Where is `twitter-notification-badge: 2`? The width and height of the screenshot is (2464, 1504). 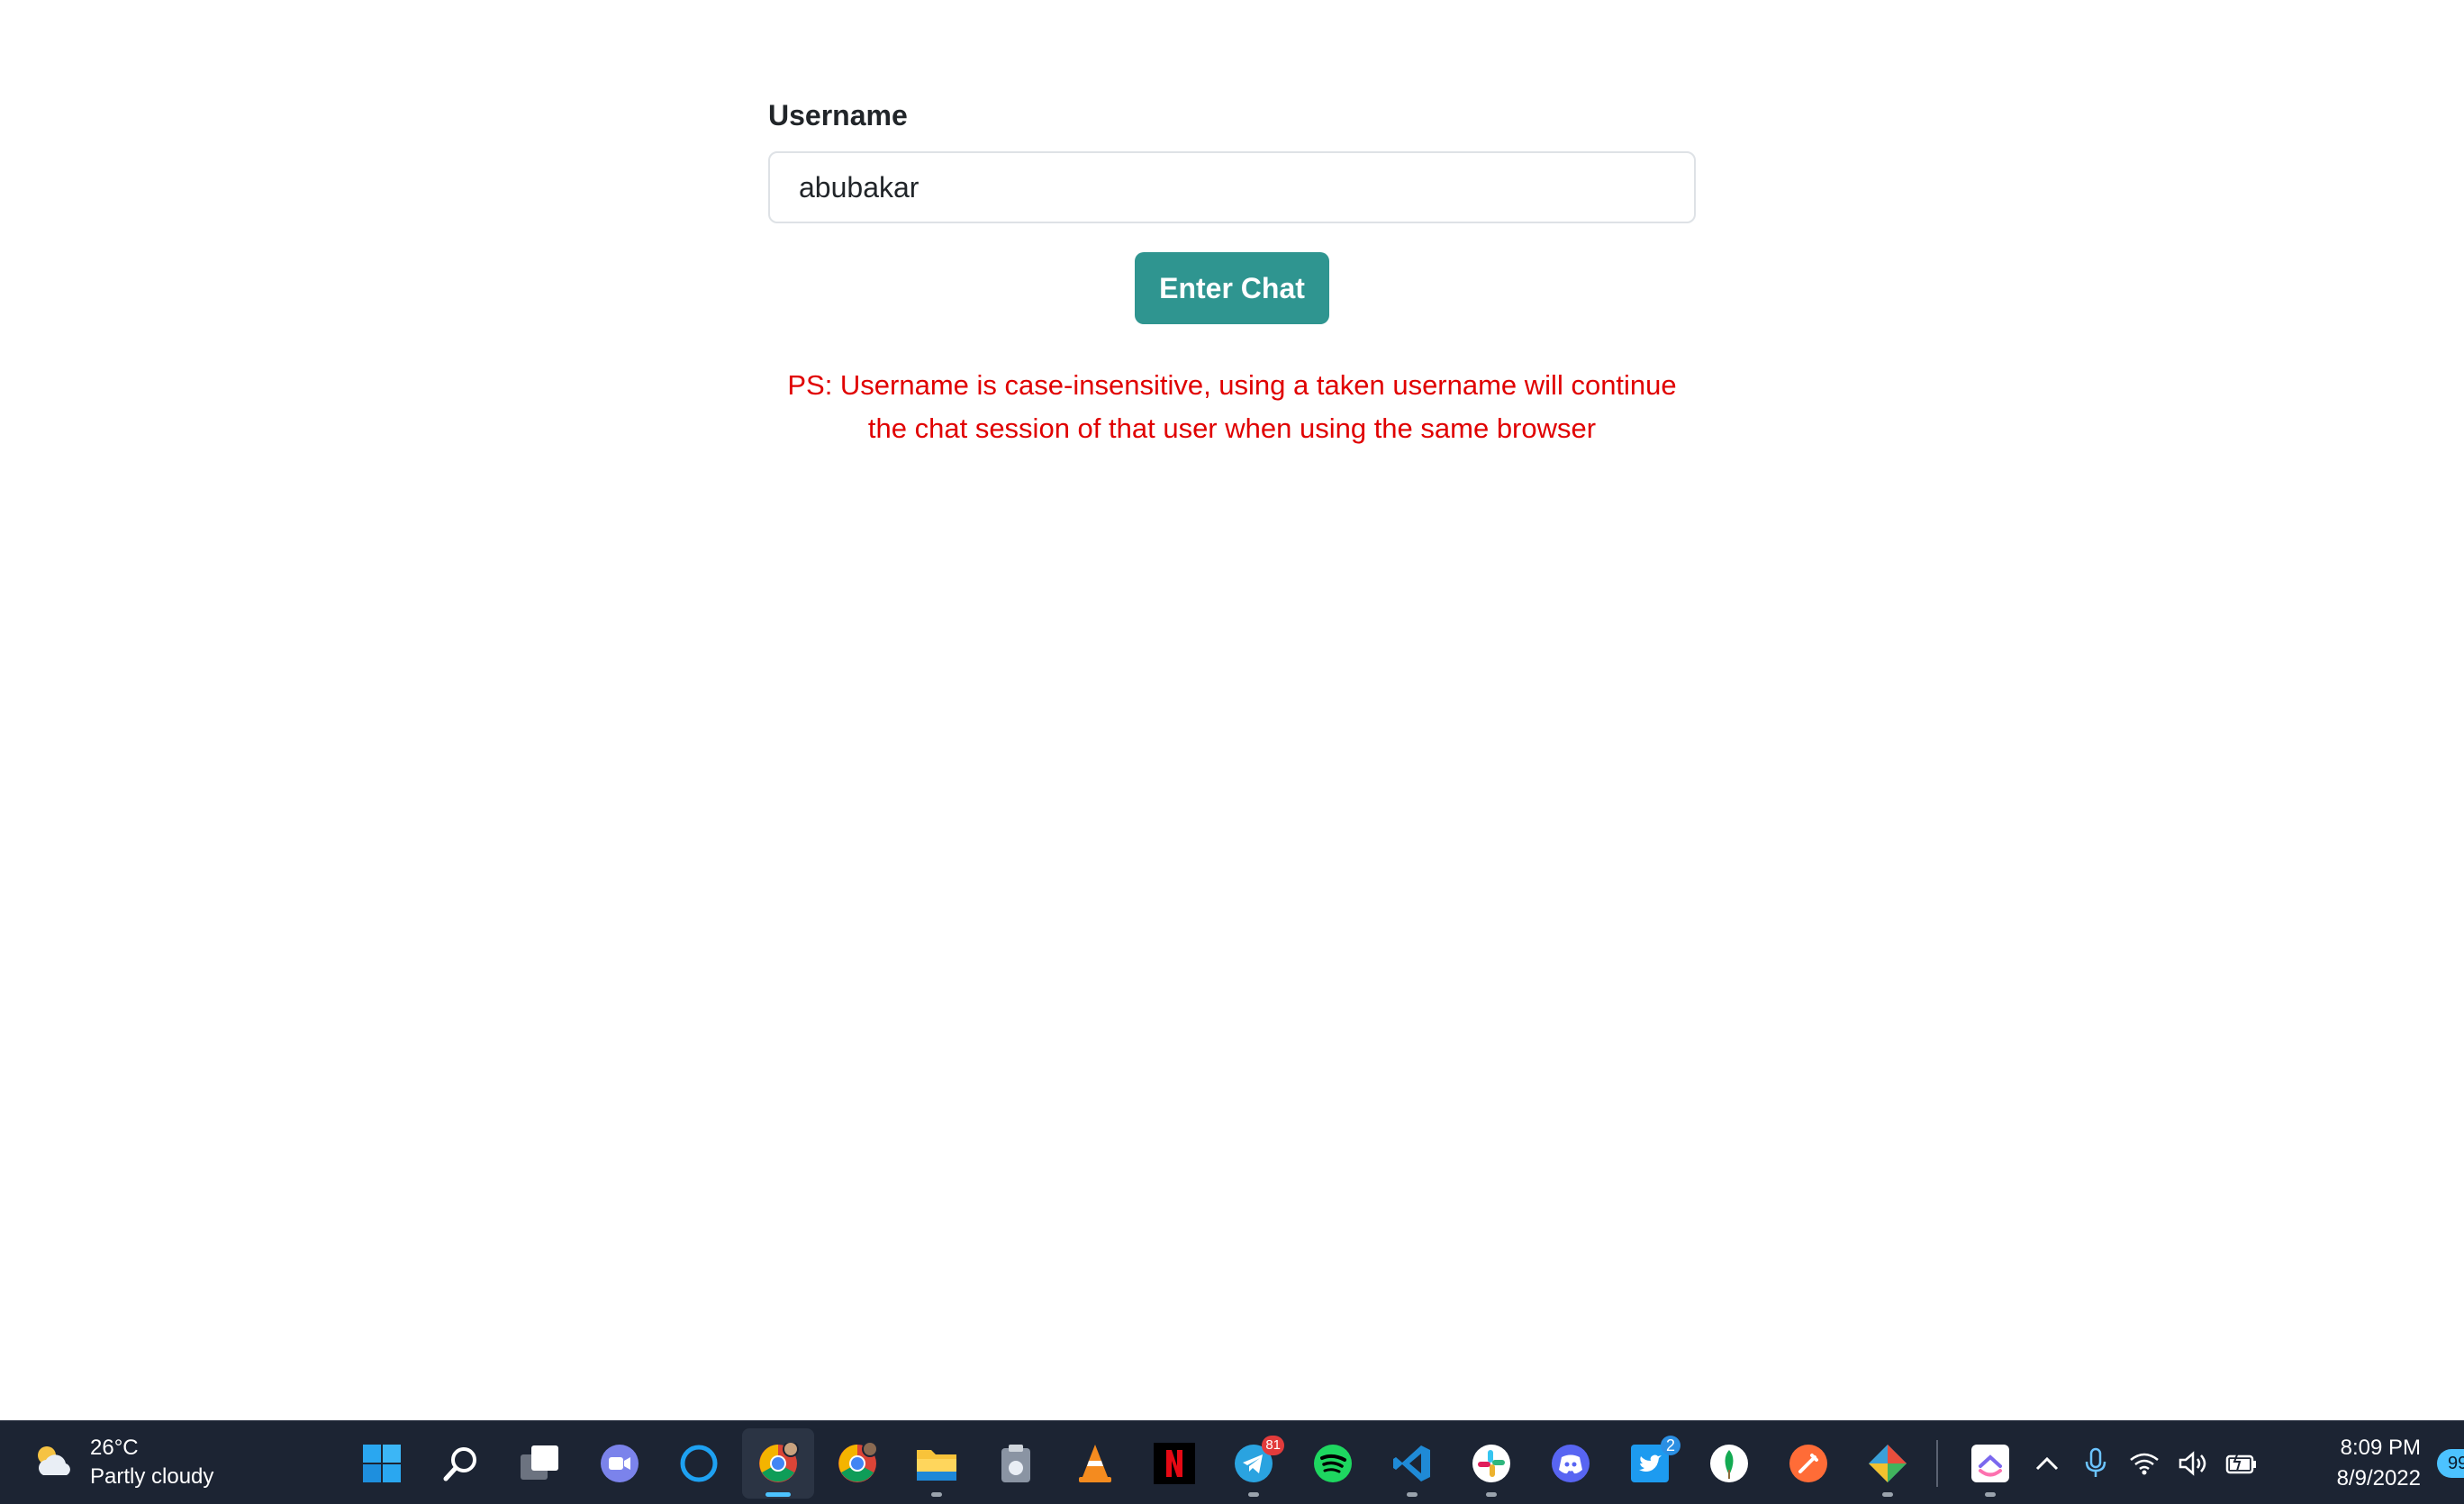
twitter-notification-badge: 2 is located at coordinates (1670, 1445).